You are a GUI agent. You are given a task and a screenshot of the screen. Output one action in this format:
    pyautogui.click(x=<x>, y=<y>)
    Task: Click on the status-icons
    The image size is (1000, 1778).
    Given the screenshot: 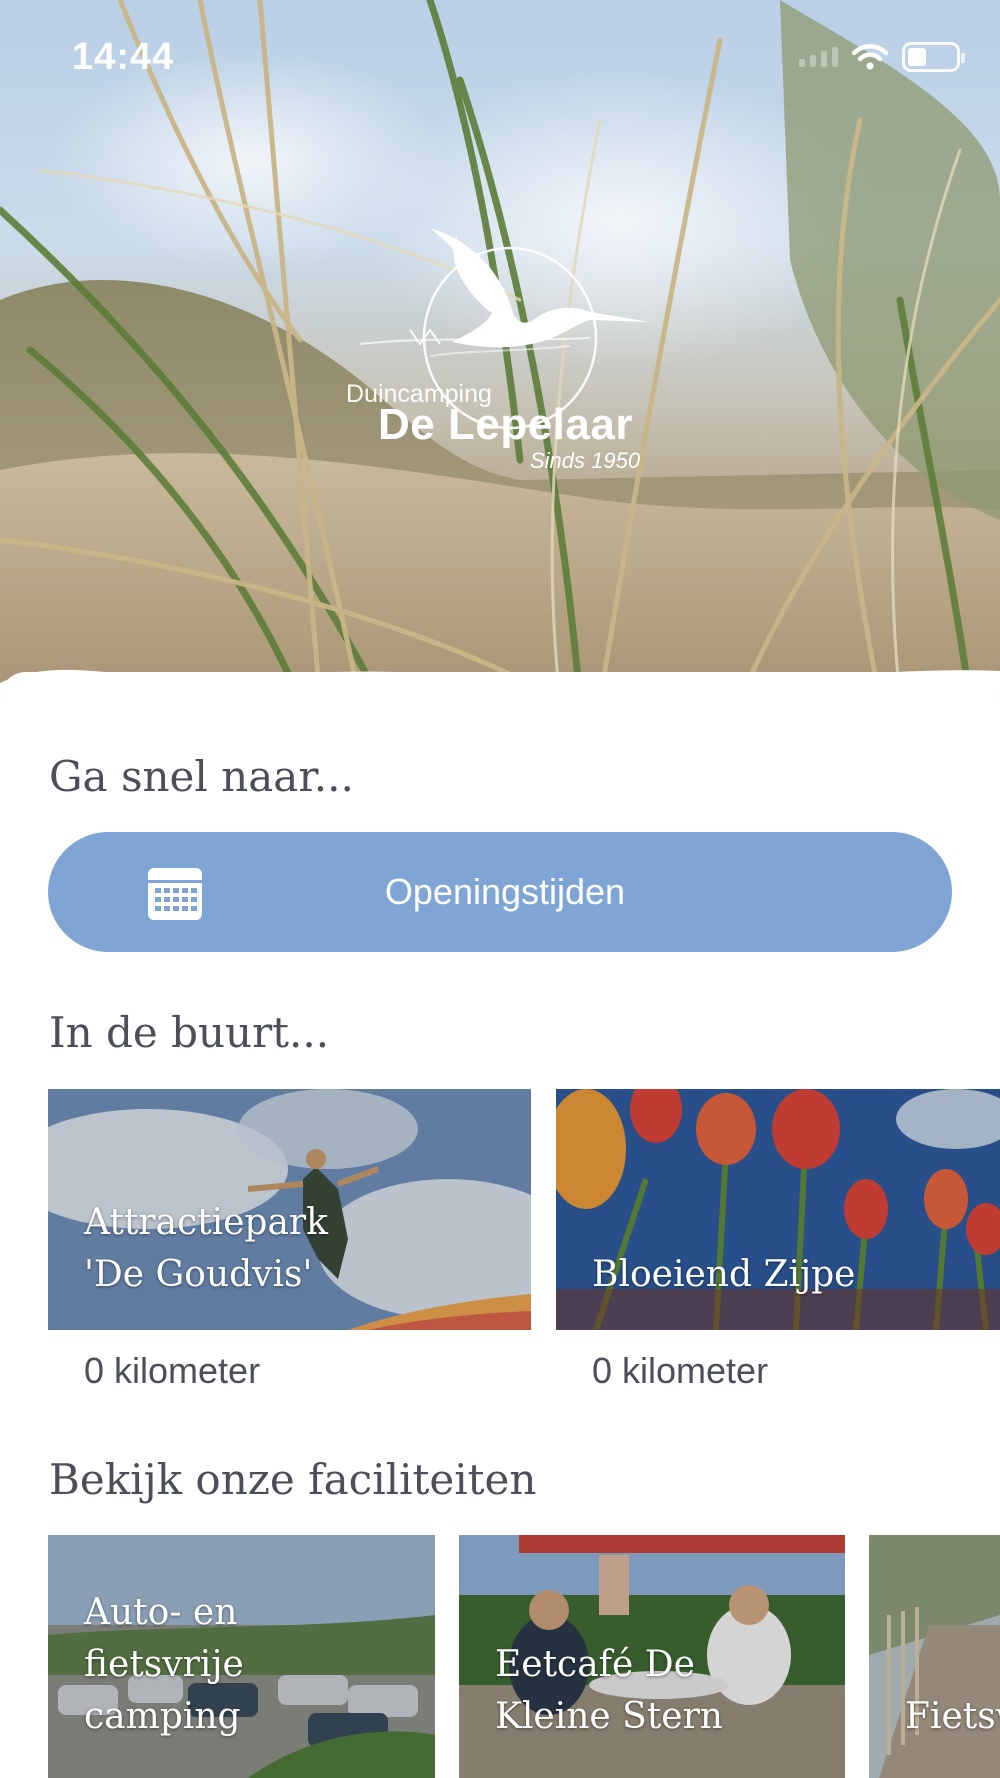 What is the action you would take?
    pyautogui.click(x=882, y=57)
    